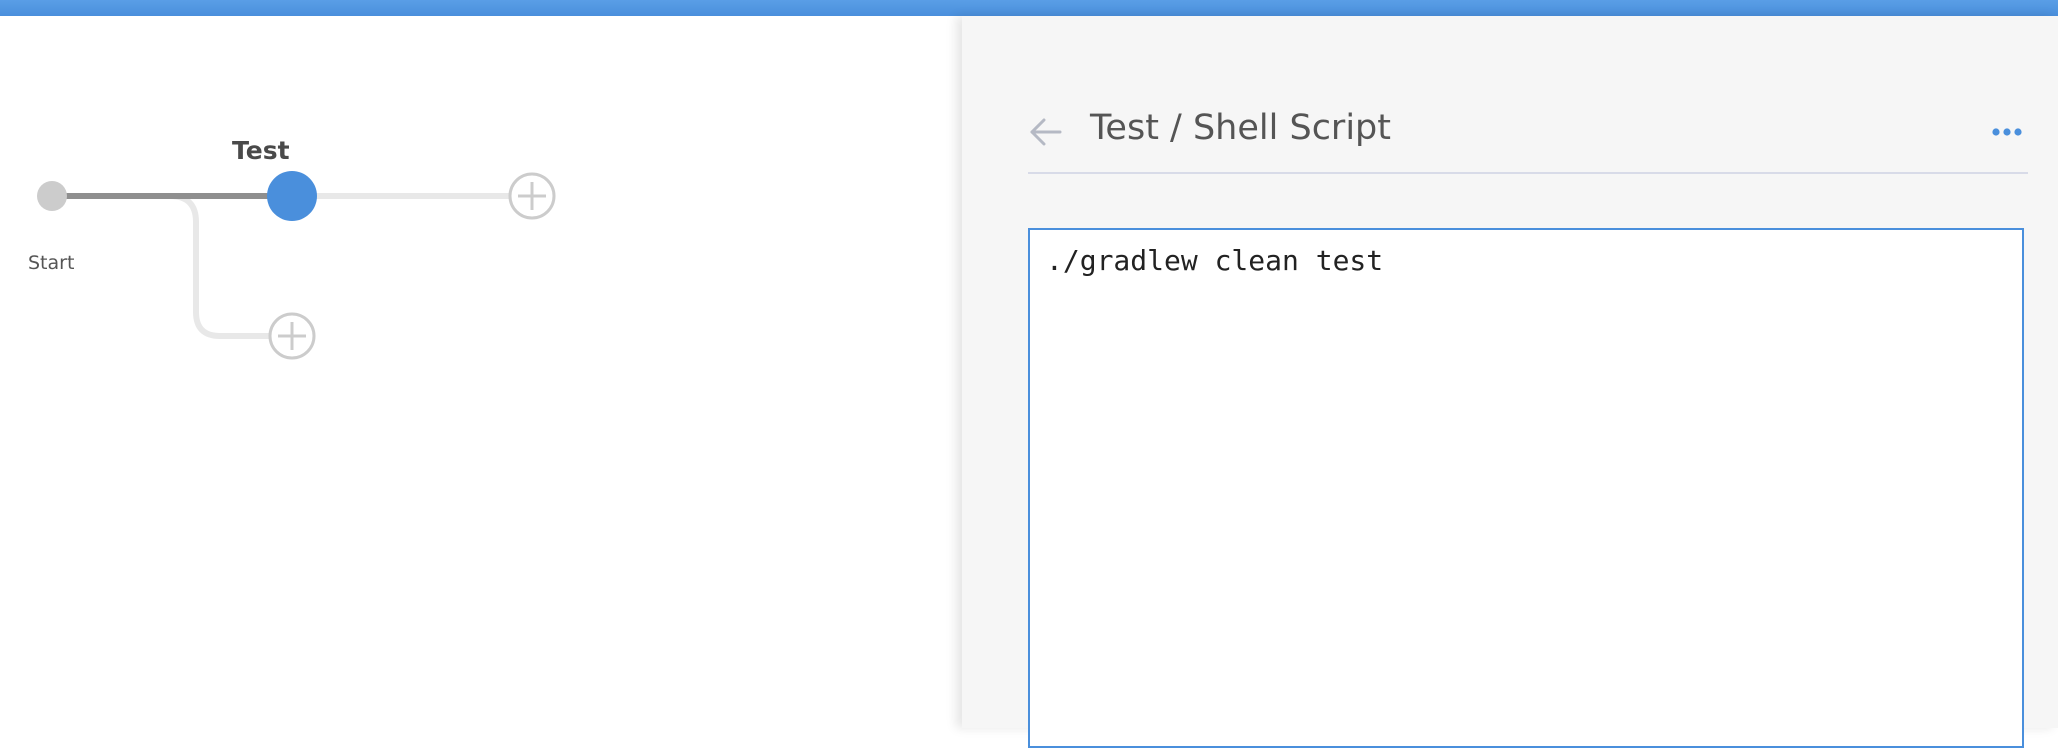 The image size is (2058, 748). What do you see at coordinates (532, 196) in the screenshot?
I see `add-stage-icon` at bounding box center [532, 196].